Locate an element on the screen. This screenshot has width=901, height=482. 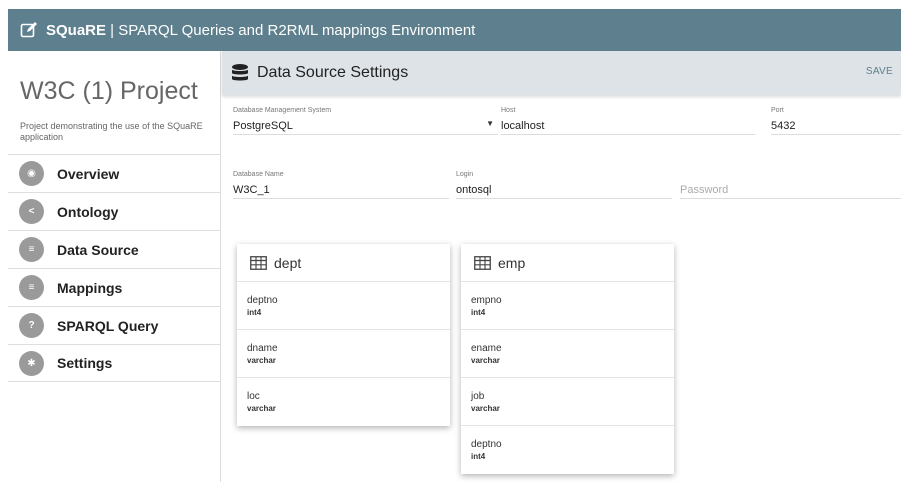
table-column: ename varchar is located at coordinates (567, 354).